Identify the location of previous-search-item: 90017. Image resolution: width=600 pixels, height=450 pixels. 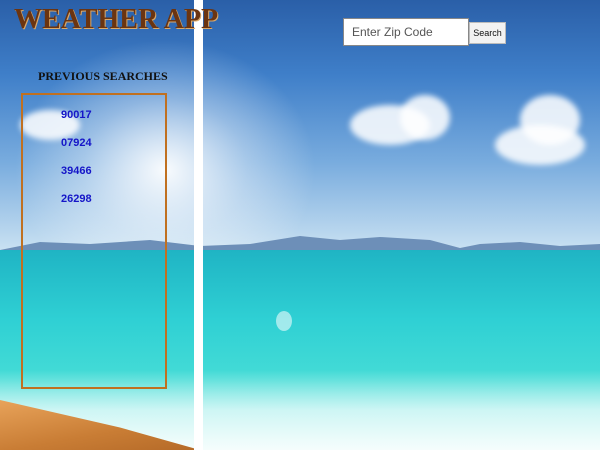
(76, 115).